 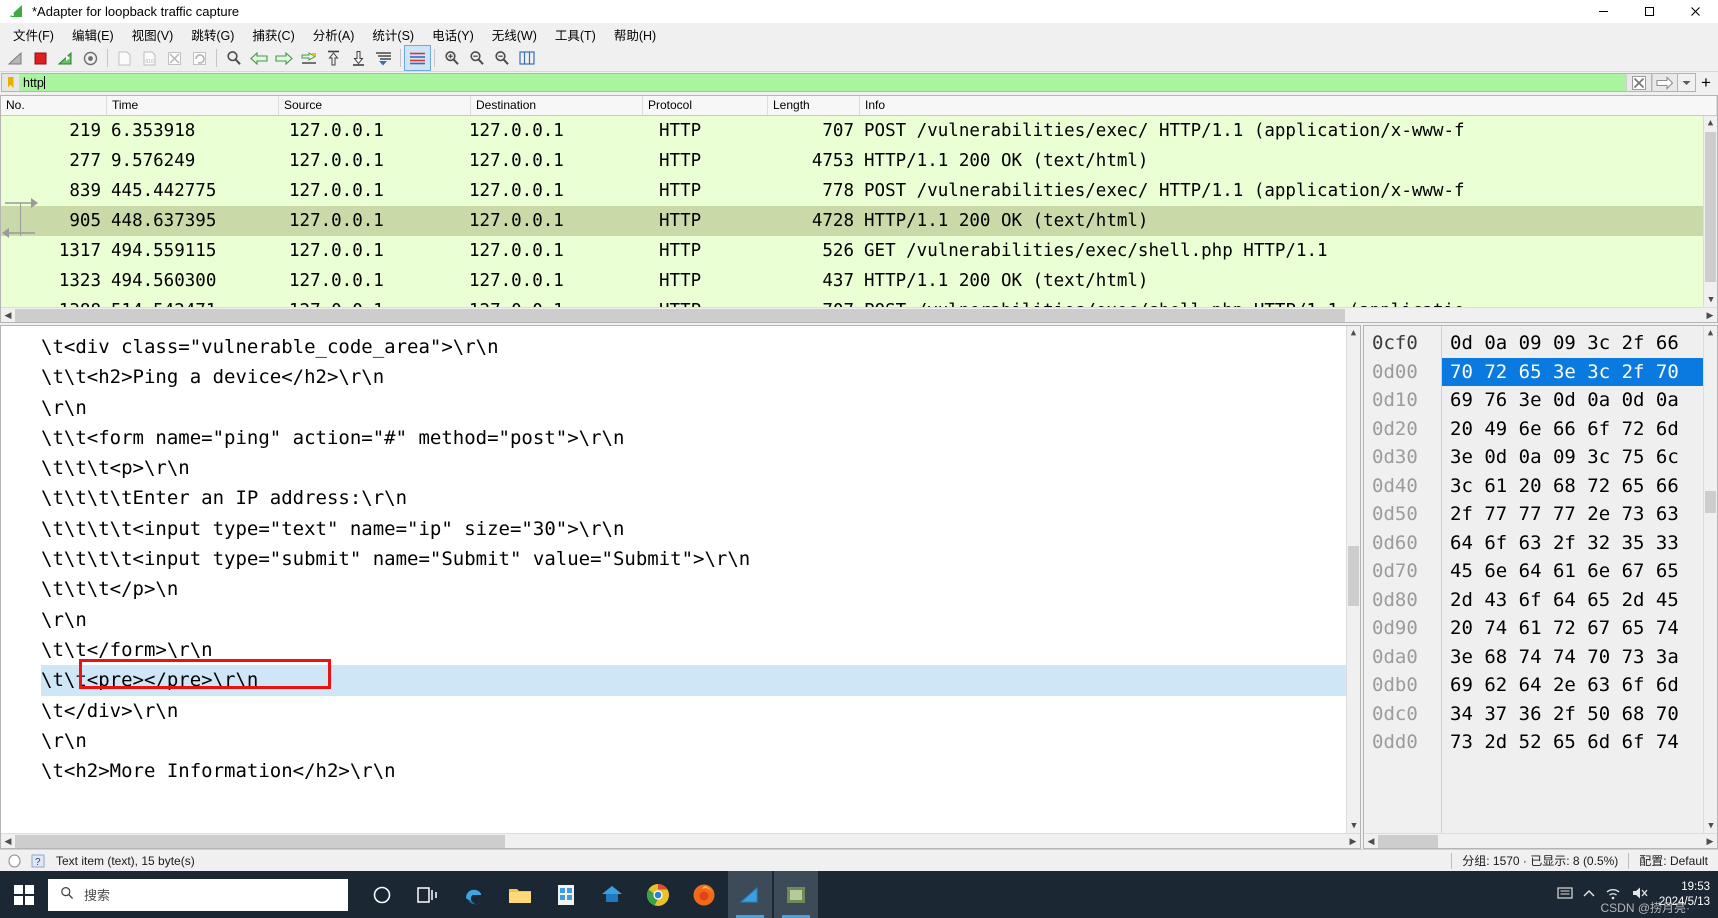 What do you see at coordinates (15, 58) in the screenshot?
I see `start-capture-icon` at bounding box center [15, 58].